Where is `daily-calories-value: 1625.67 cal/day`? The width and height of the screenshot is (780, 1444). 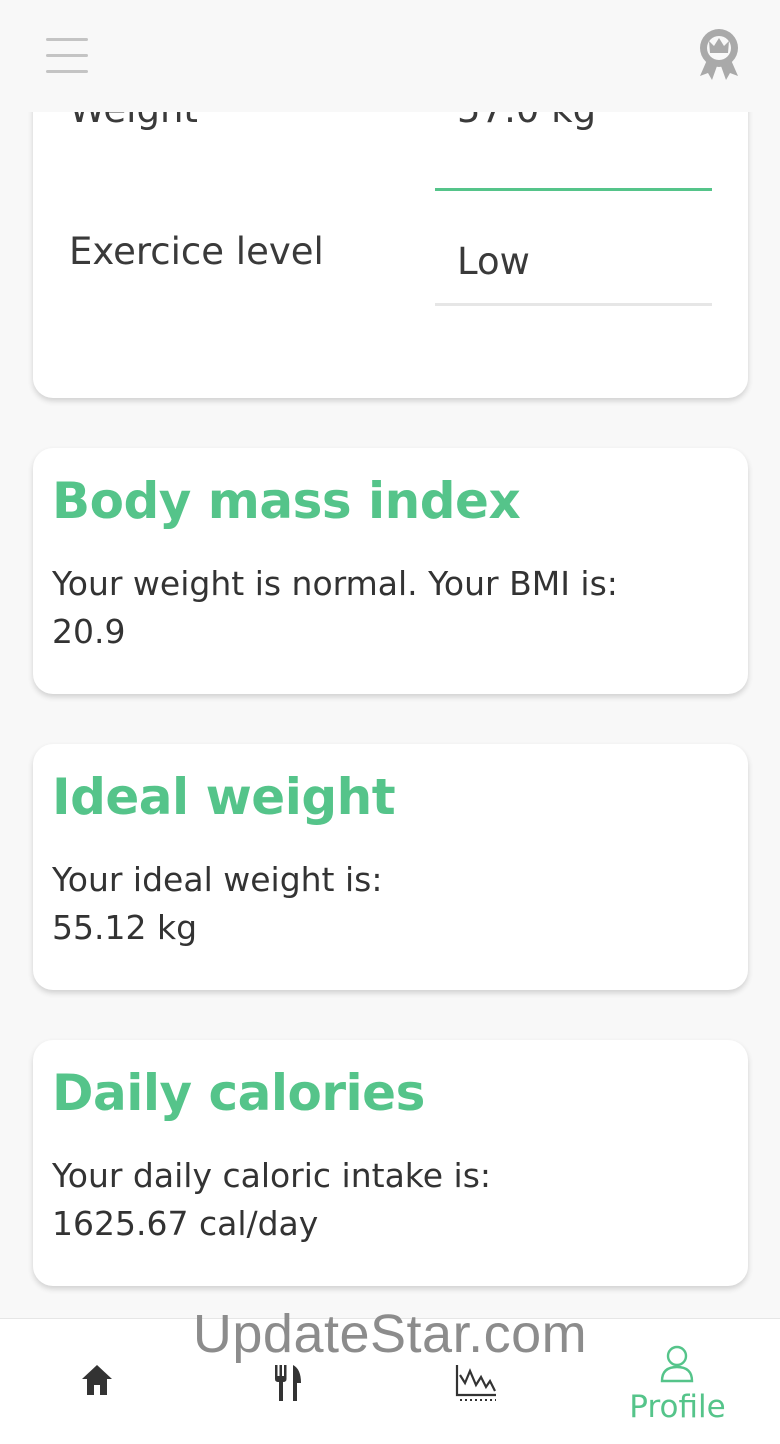
daily-calories-value: 1625.67 cal/day is located at coordinates (185, 1223).